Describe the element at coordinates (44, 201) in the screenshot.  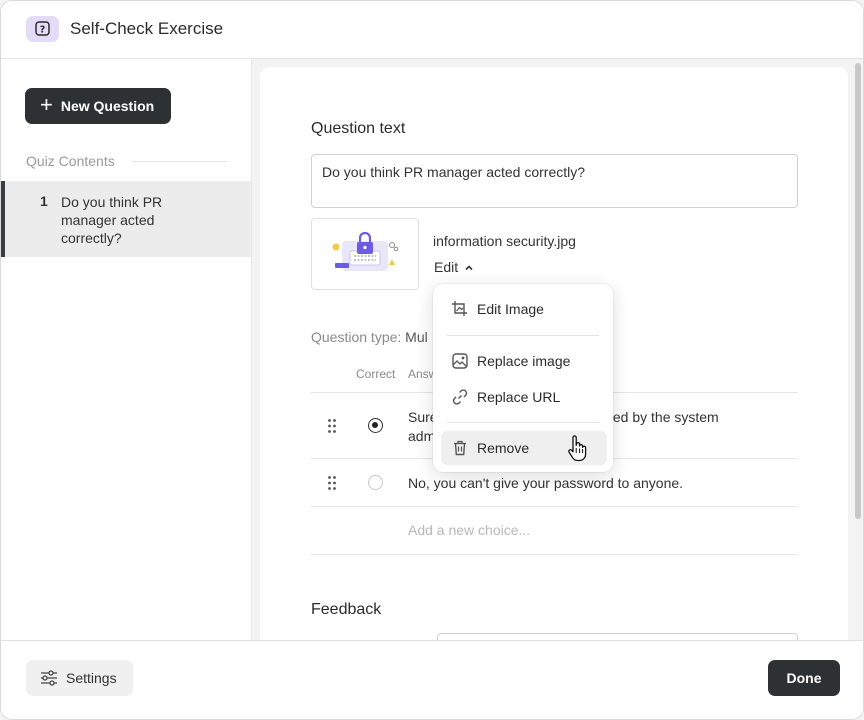
I see `question-number: 1` at that location.